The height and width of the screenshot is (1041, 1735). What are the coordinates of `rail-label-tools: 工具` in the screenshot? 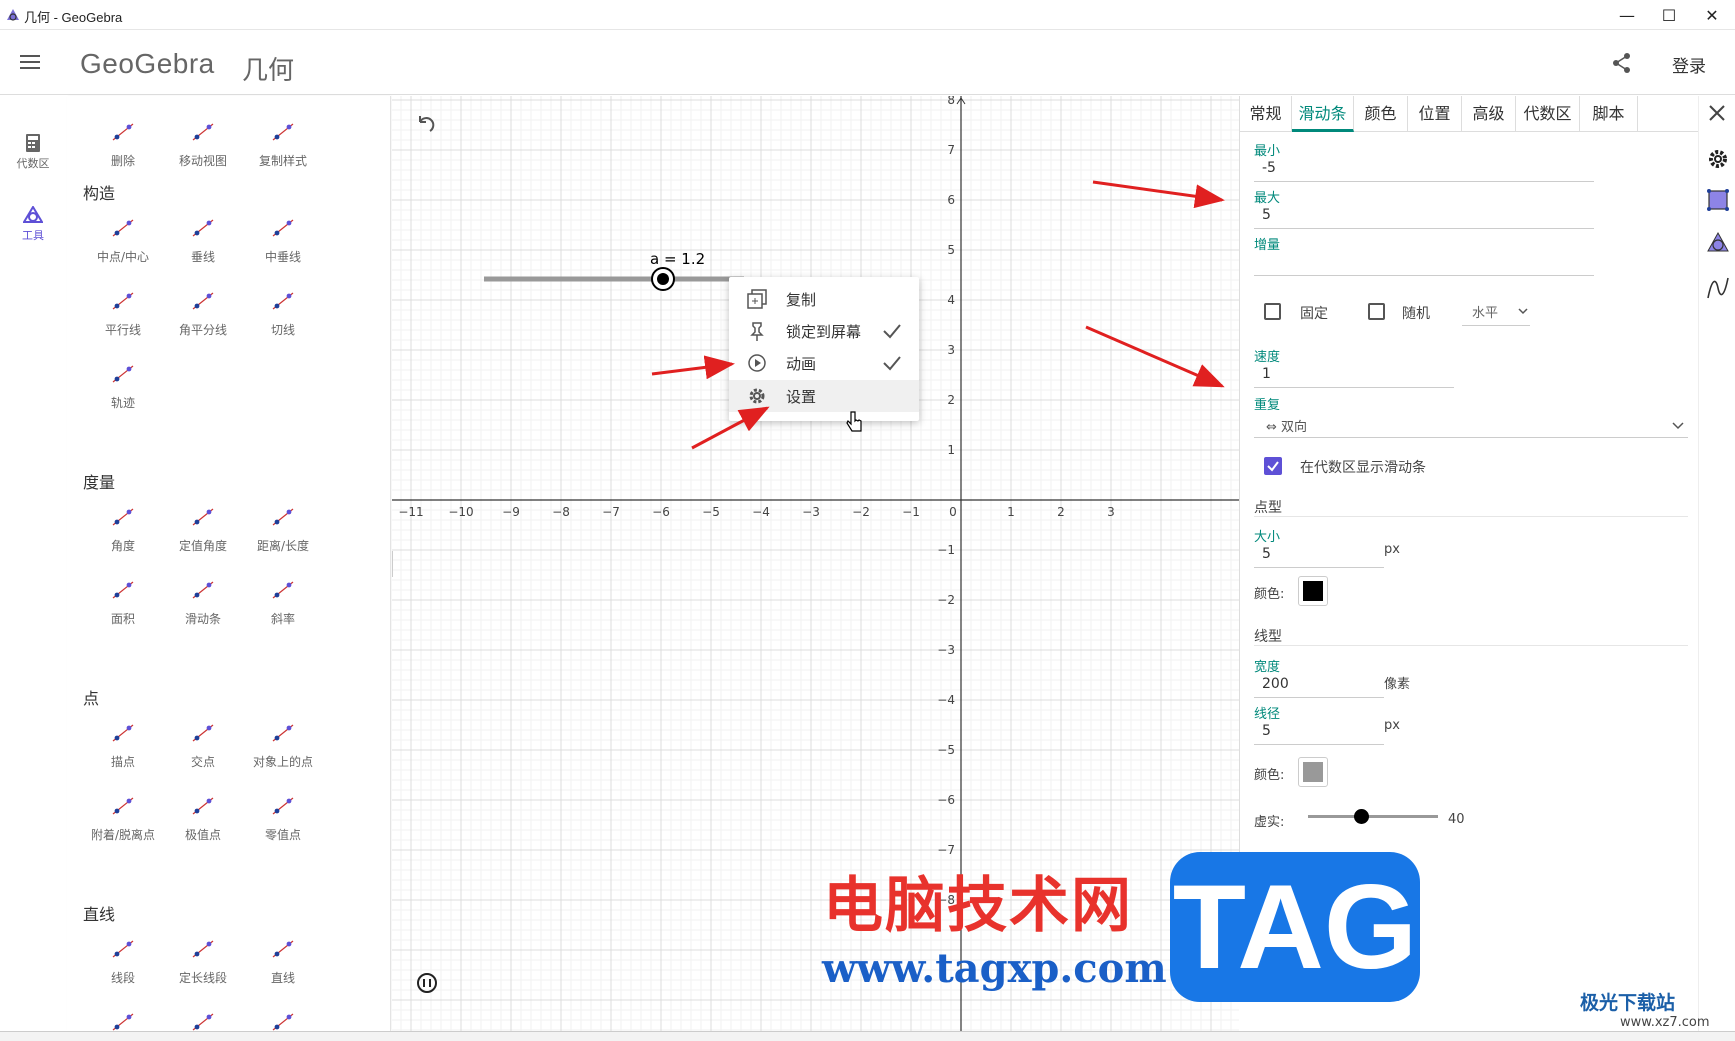 It's located at (33, 235).